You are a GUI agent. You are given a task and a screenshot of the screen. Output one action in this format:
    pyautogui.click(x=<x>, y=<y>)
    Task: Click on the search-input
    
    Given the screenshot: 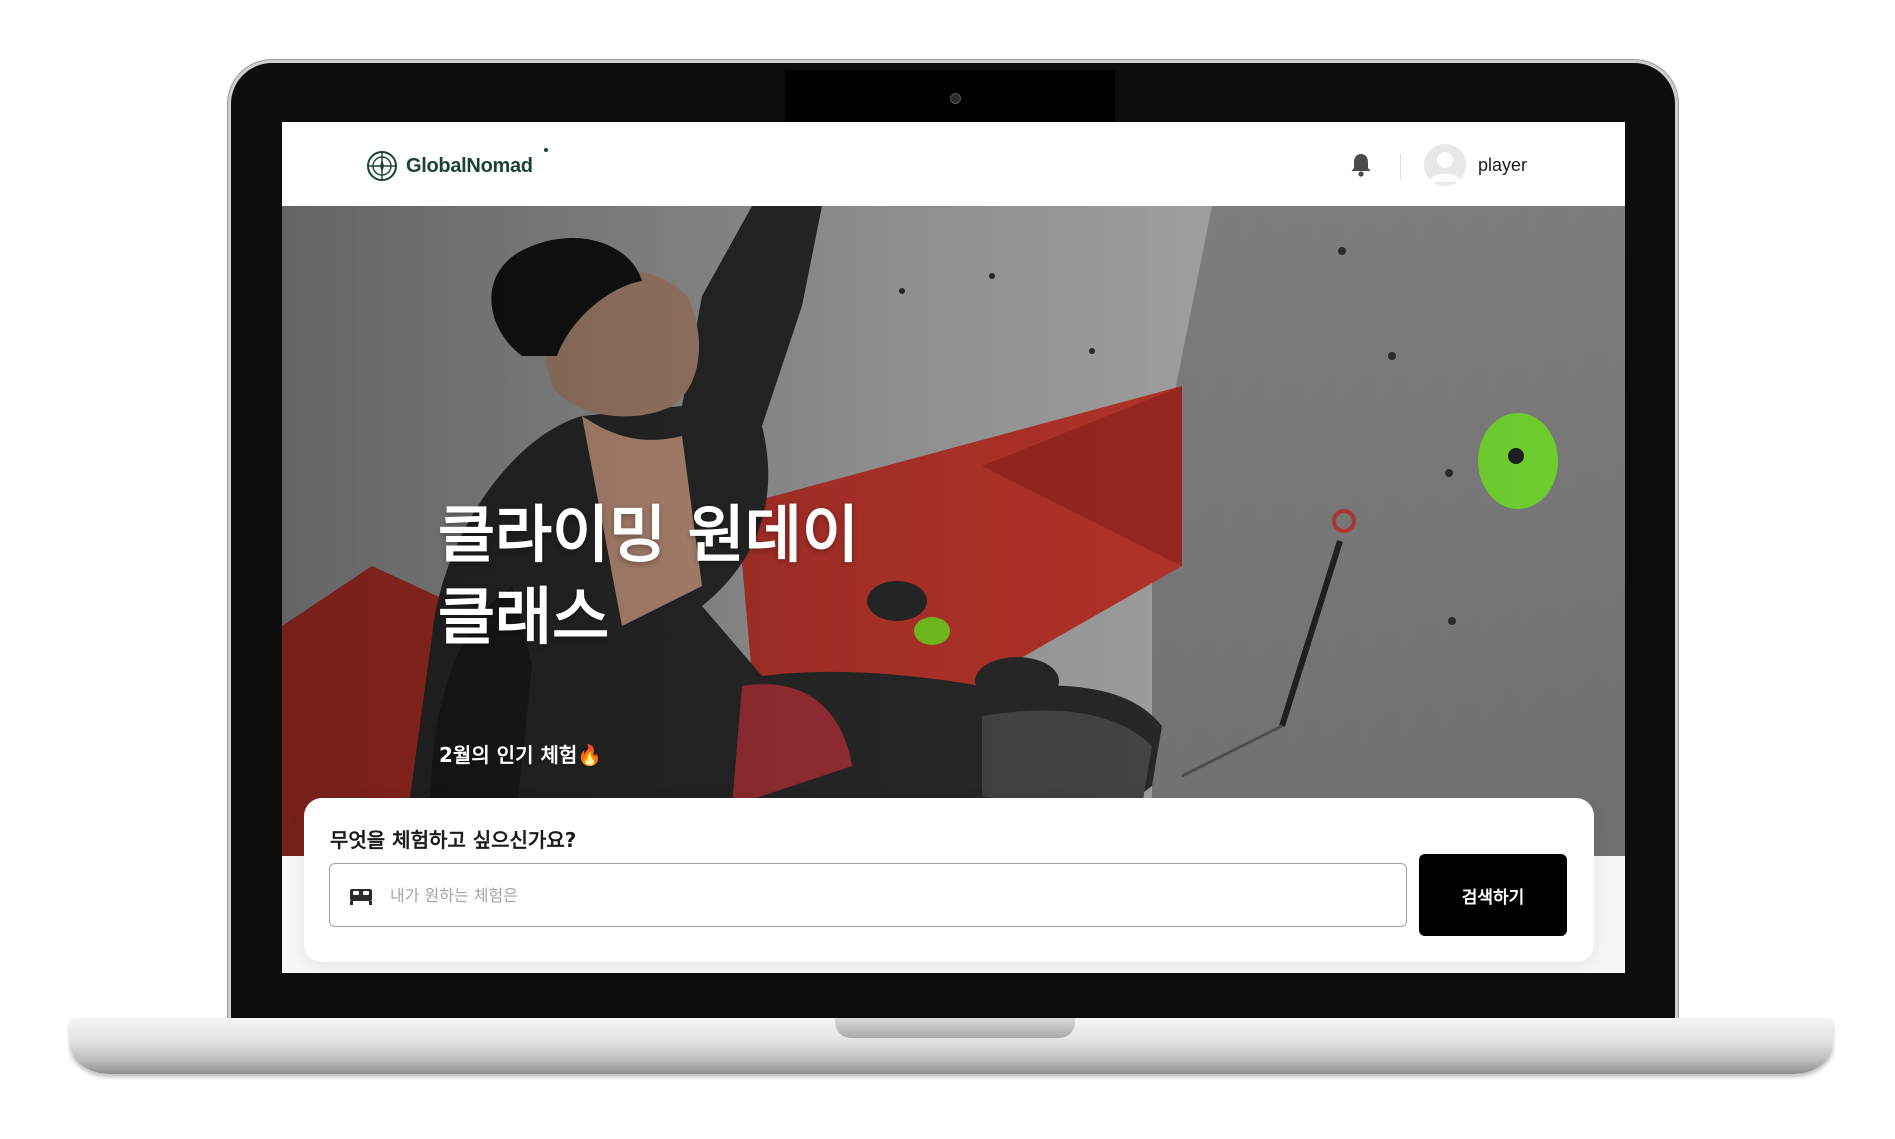 What is the action you would take?
    pyautogui.click(x=890, y=895)
    